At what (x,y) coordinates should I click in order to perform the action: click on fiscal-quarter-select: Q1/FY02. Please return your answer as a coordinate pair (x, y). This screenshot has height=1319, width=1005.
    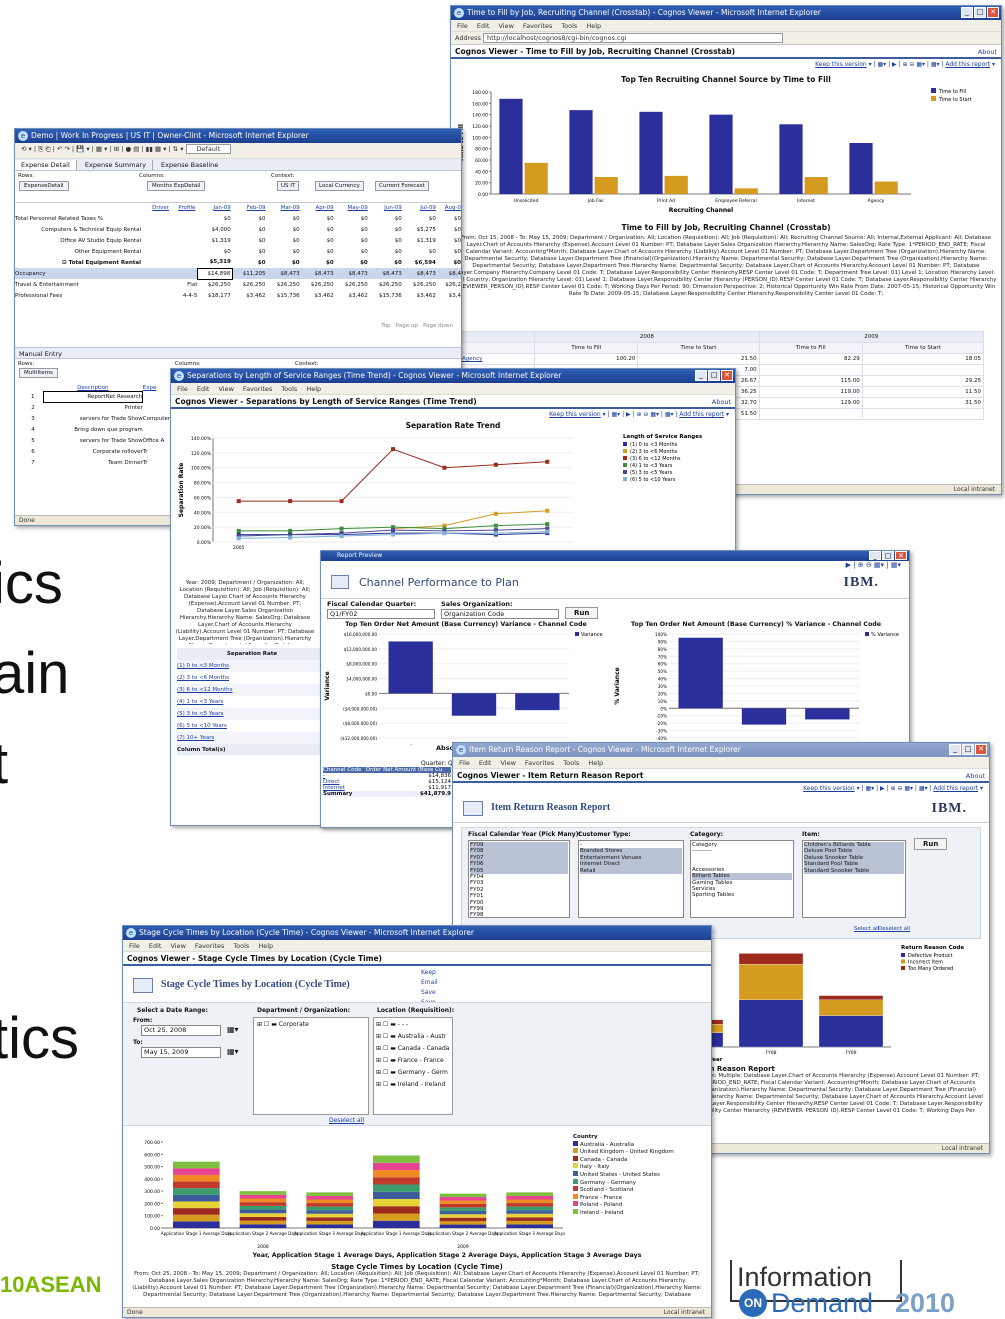
    Looking at the image, I should click on (381, 614).